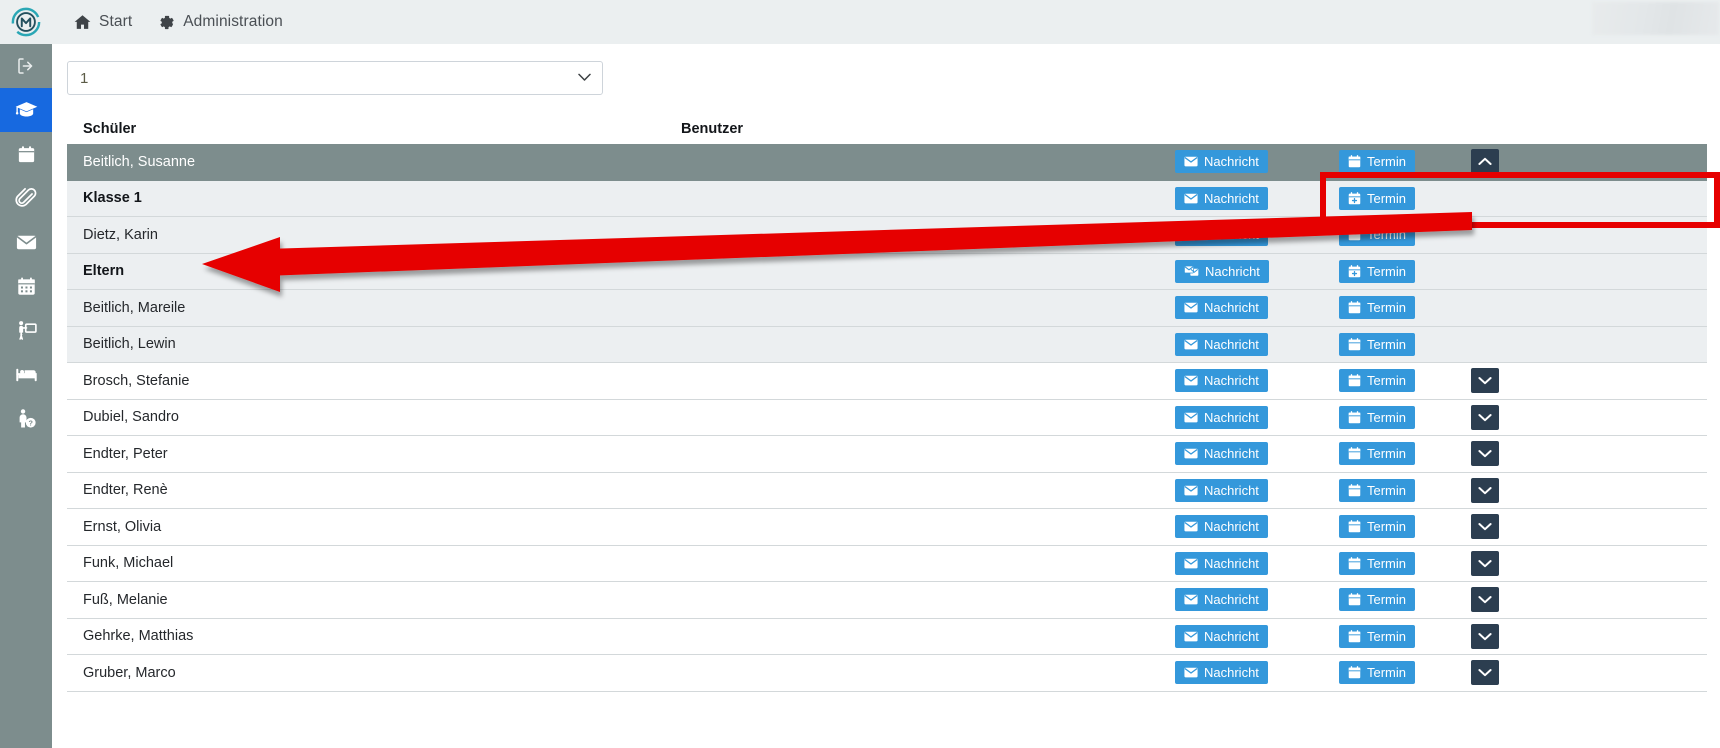 Image resolution: width=1720 pixels, height=748 pixels. Describe the element at coordinates (887, 563) in the screenshot. I see `table-row: Funk, Michael Nachricht Termin` at that location.